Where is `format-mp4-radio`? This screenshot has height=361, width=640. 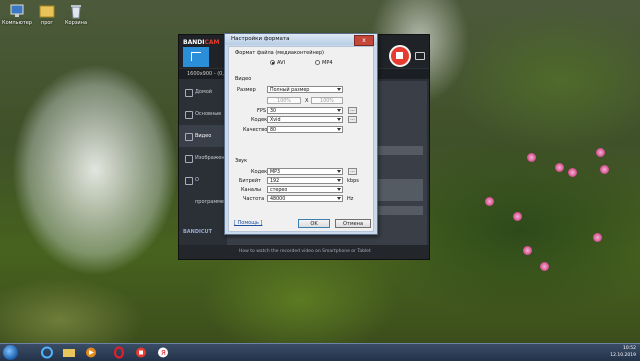 format-mp4-radio is located at coordinates (317, 62).